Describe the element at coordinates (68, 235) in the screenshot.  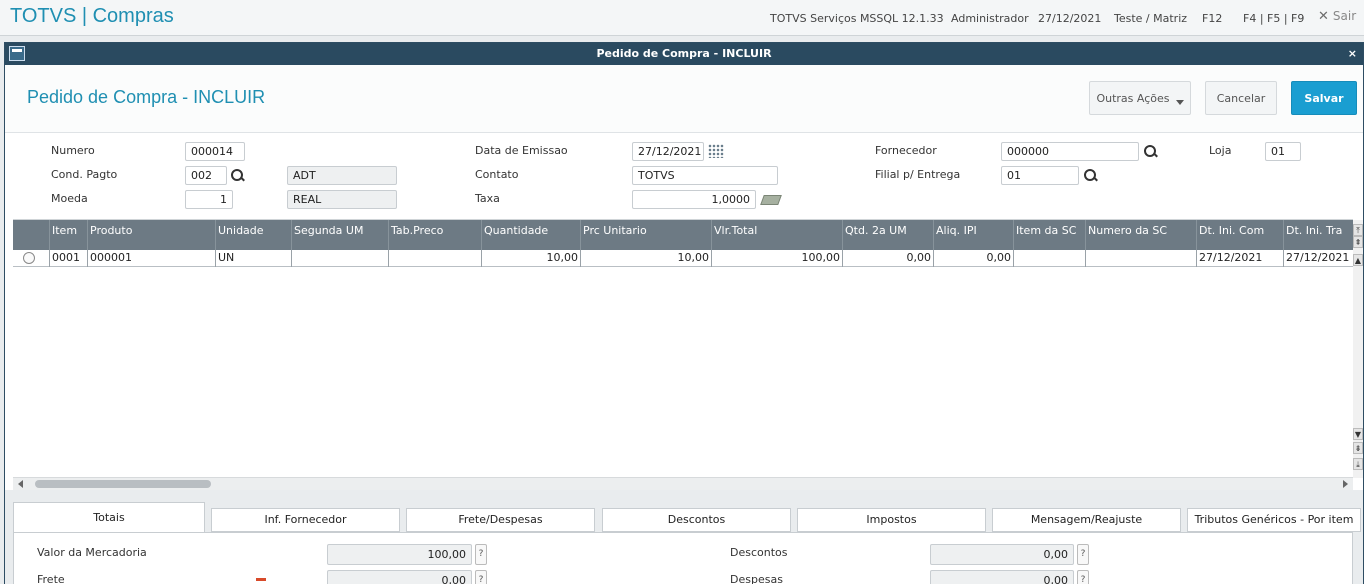
I see `grid-header-item: Item` at that location.